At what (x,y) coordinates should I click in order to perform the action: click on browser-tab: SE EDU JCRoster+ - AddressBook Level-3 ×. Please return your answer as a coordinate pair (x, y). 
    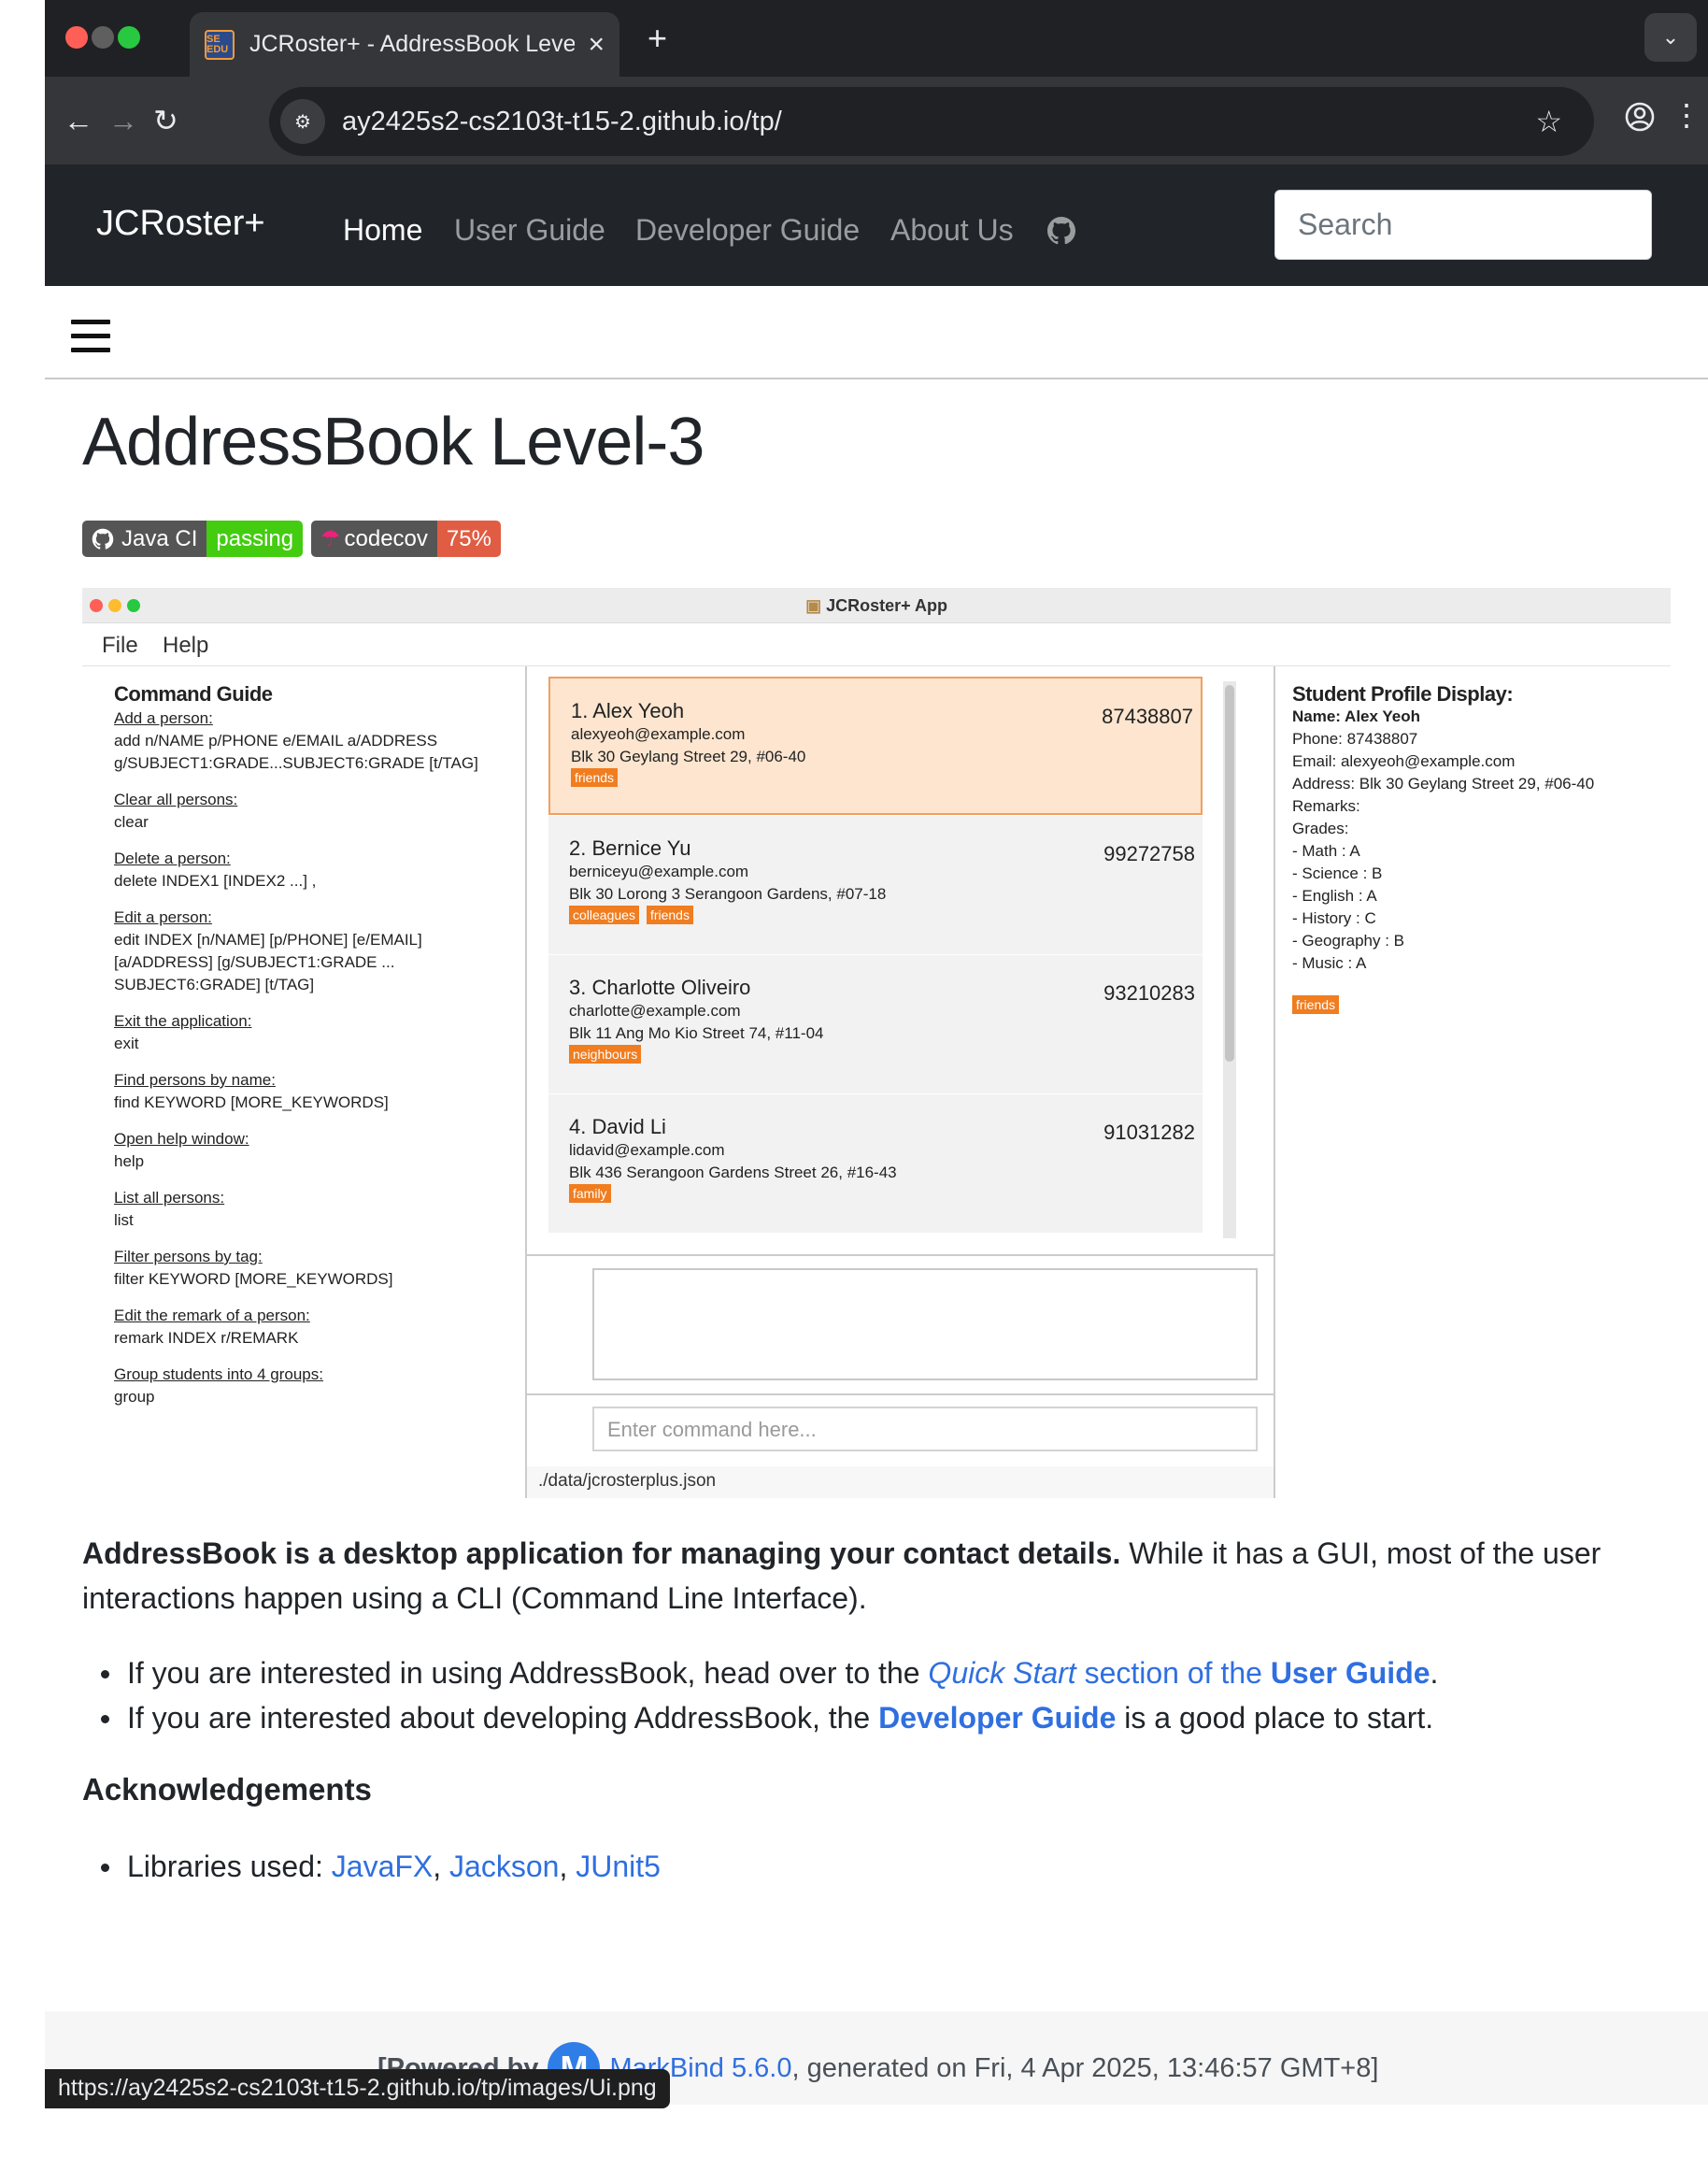
    Looking at the image, I should click on (404, 44).